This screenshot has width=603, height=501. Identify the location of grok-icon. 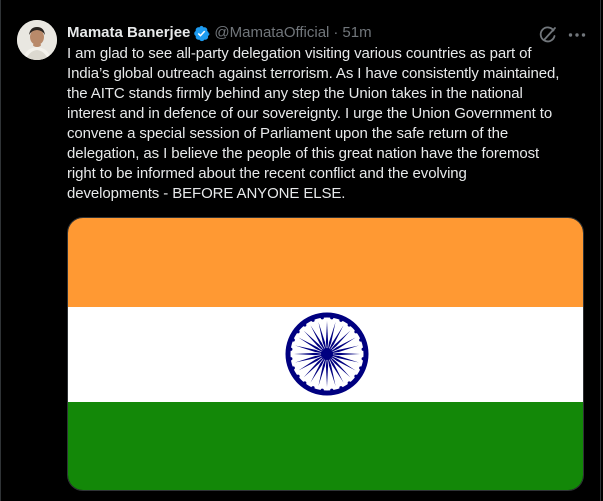
(548, 35).